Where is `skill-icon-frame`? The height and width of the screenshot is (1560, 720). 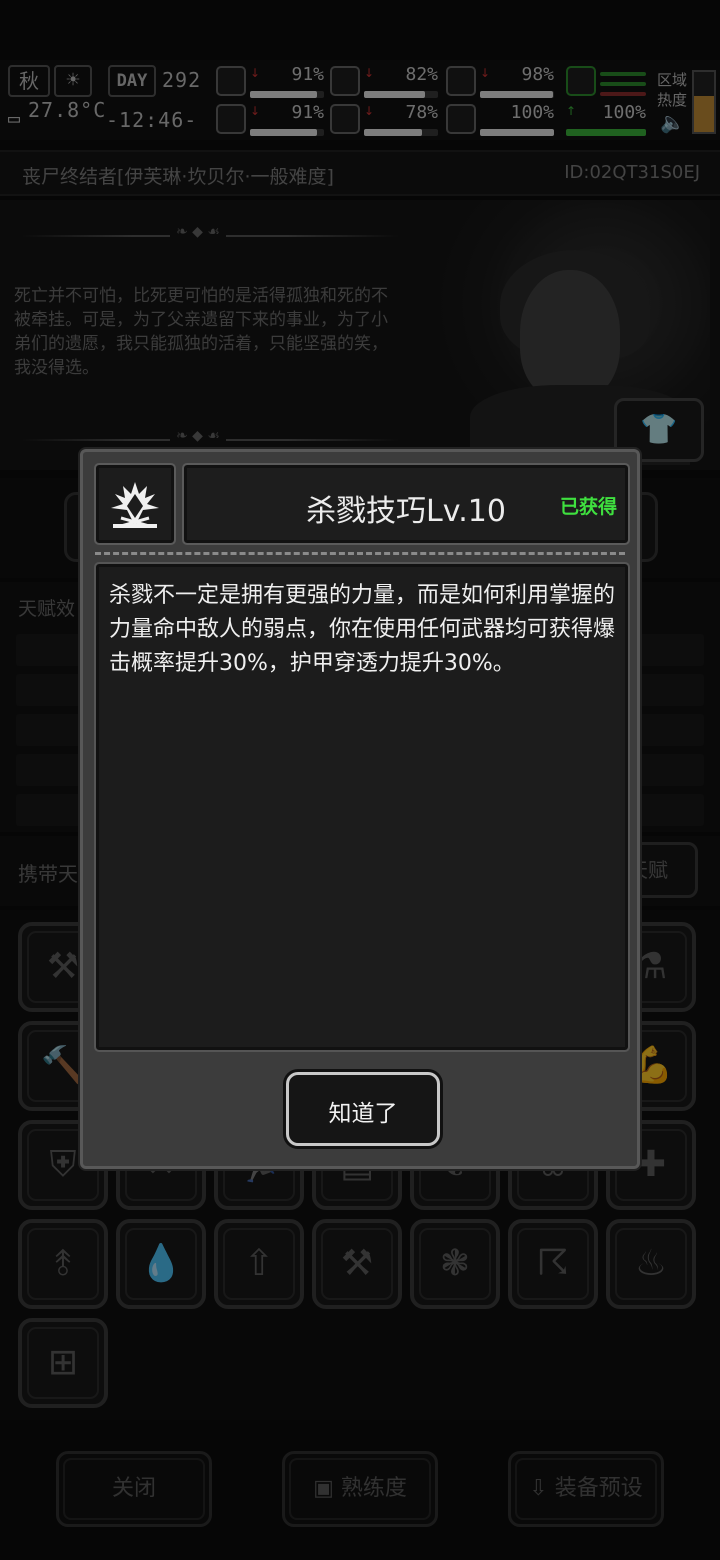 skill-icon-frame is located at coordinates (135, 504).